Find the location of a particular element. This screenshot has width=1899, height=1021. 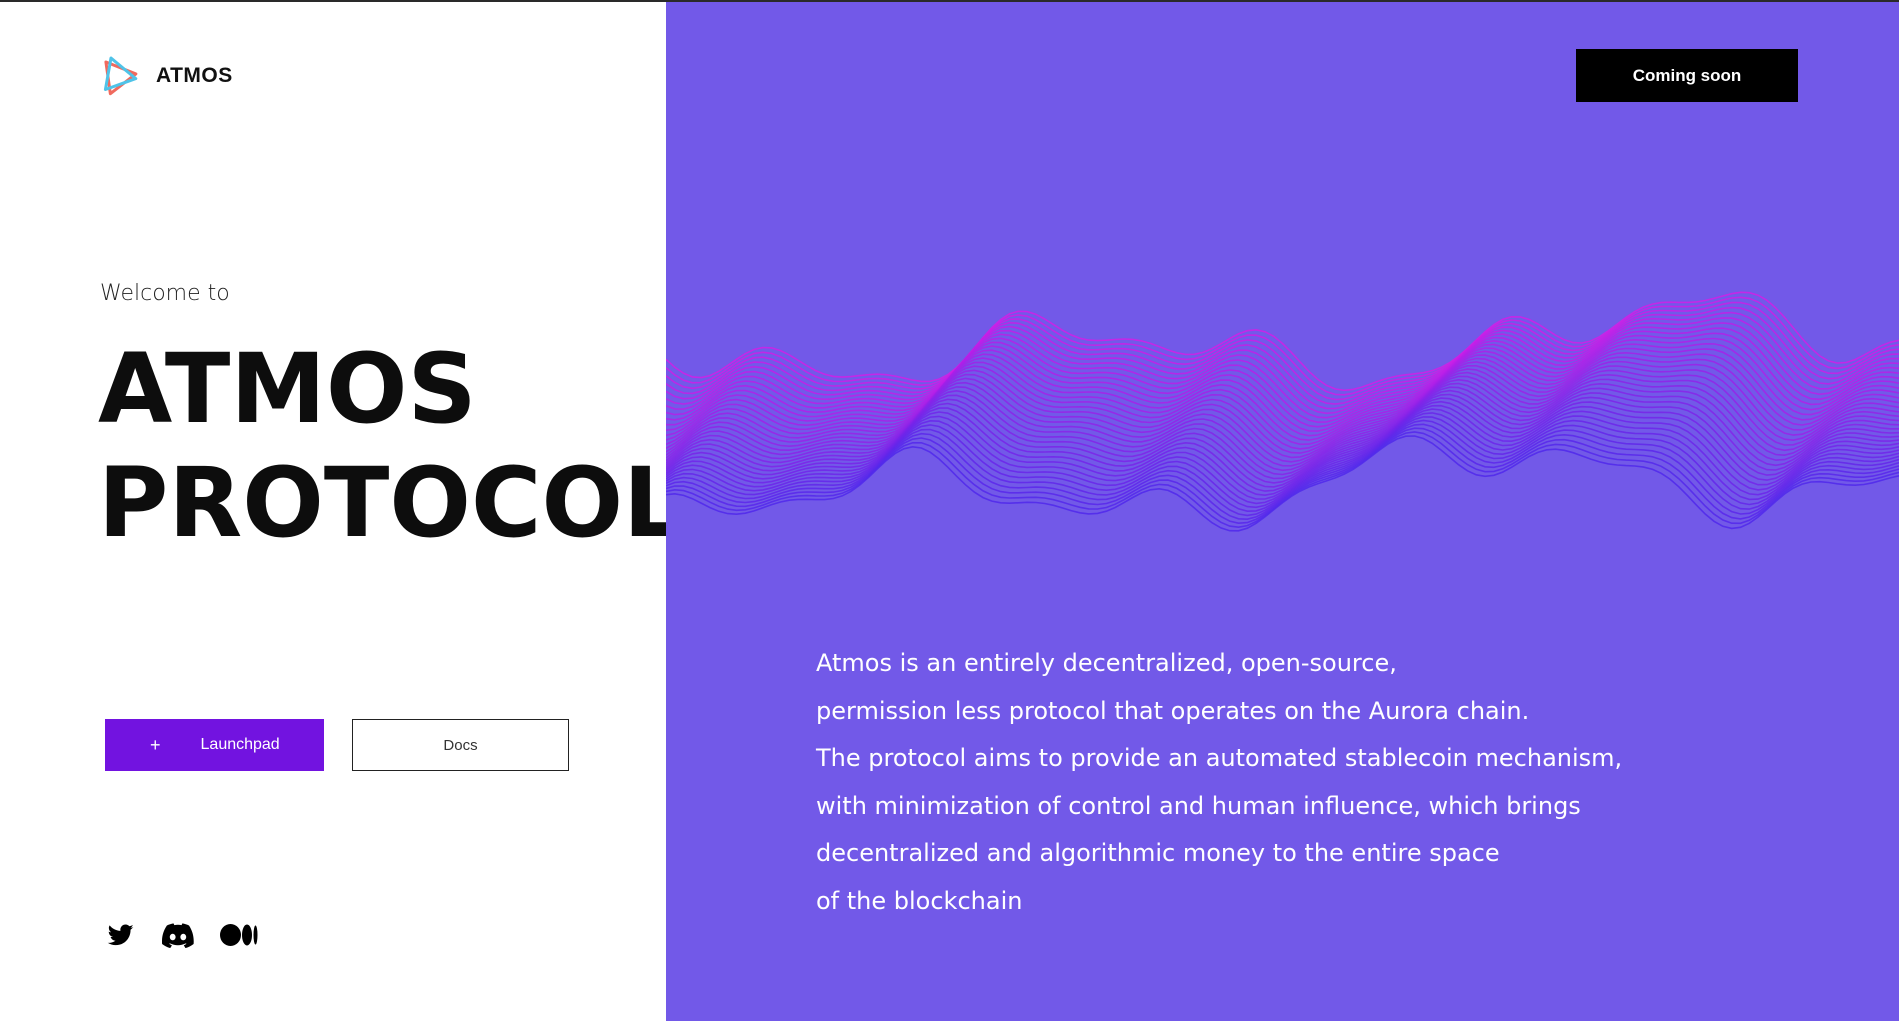

social-links is located at coordinates (182, 935).